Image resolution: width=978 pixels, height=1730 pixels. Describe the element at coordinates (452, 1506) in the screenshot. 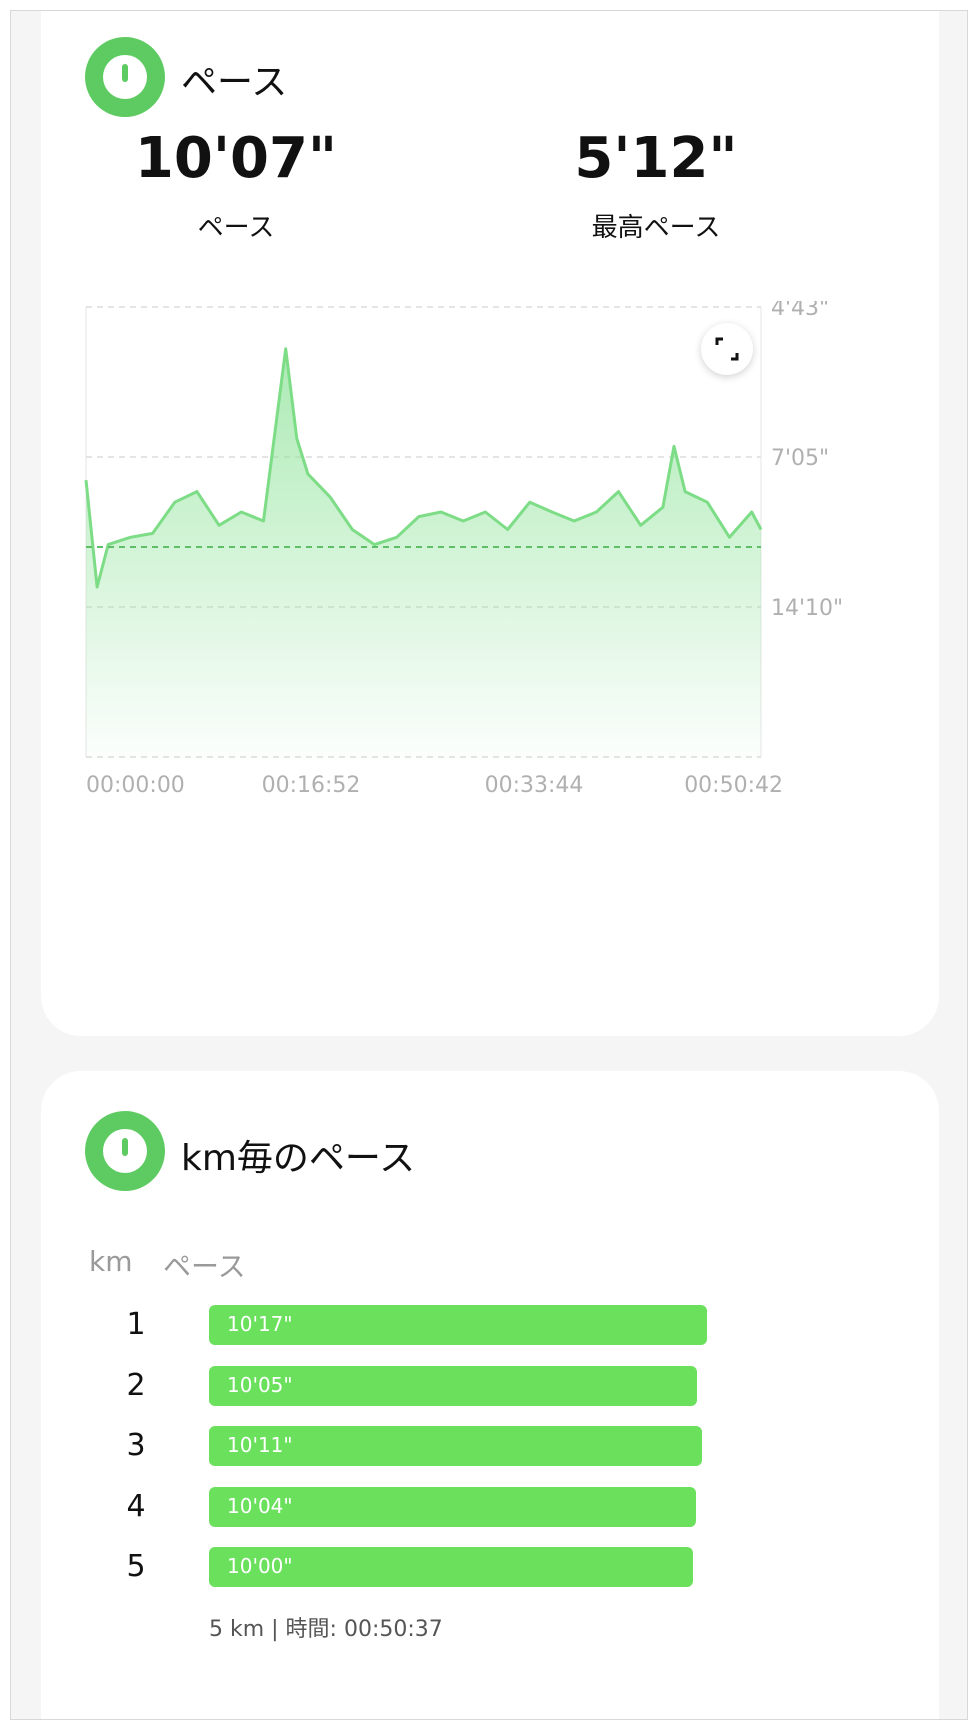

I see `km-pace-bar: 10'04"` at that location.